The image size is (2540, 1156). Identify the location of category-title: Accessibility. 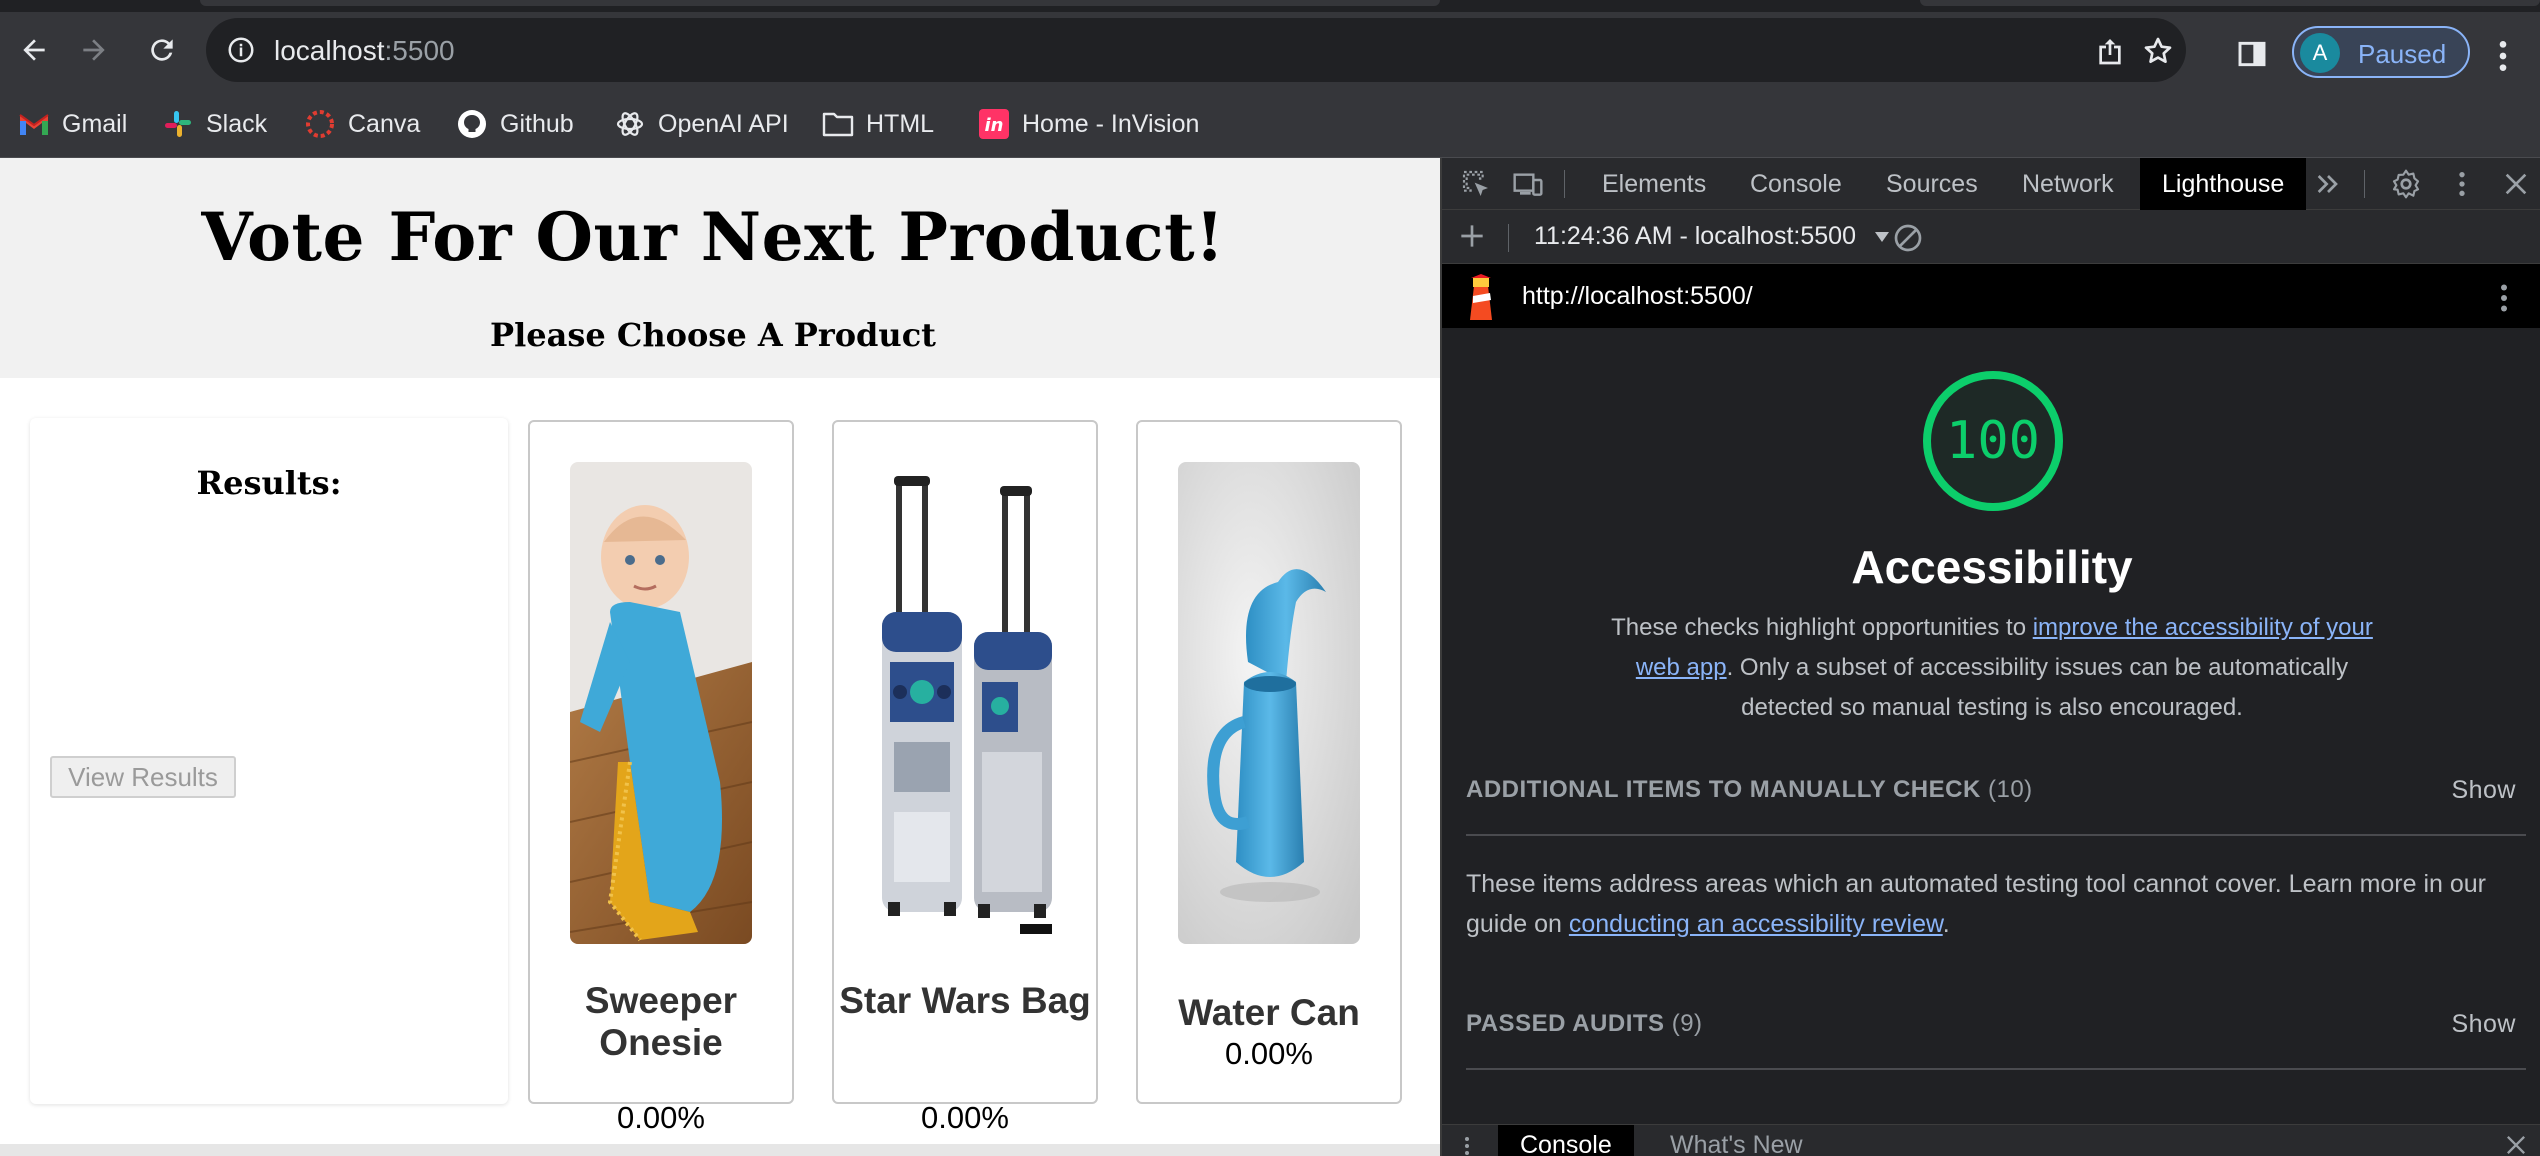
(1992, 567).